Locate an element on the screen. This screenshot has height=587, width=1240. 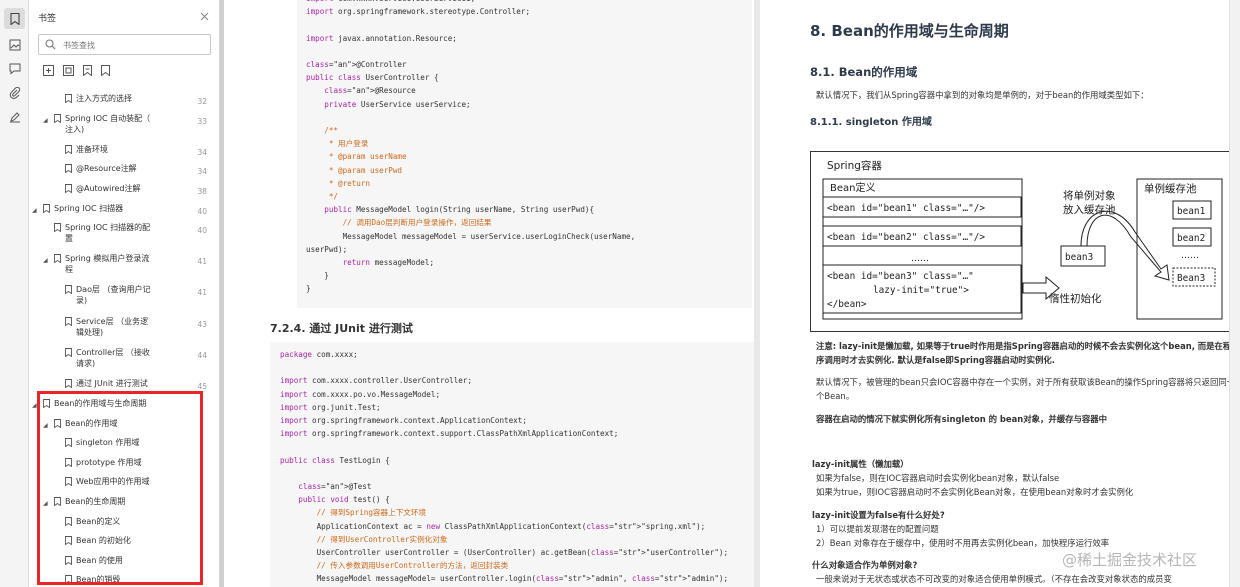
bookmark-label: Spring IOC 自动装配（ is located at coordinates (108, 118).